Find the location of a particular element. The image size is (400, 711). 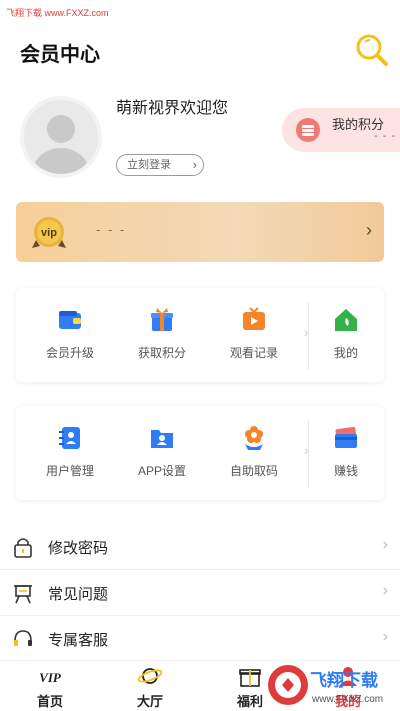

folder-user-icon is located at coordinates (162, 439).